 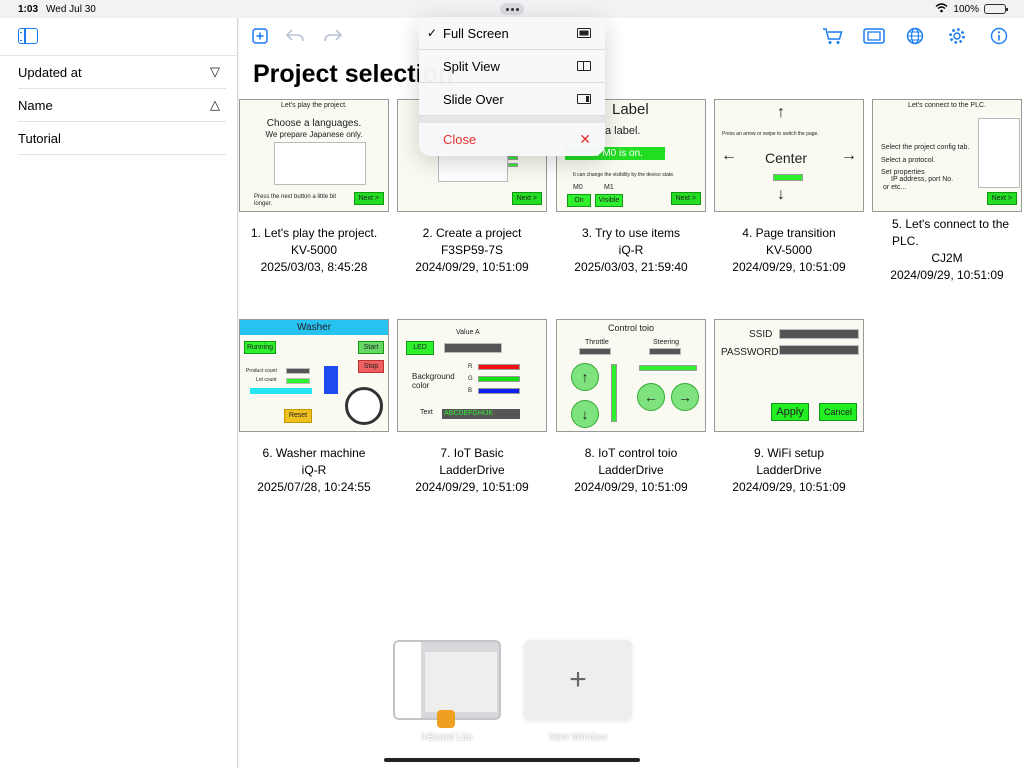 What do you see at coordinates (512, 9) in the screenshot?
I see `multitasking-button` at bounding box center [512, 9].